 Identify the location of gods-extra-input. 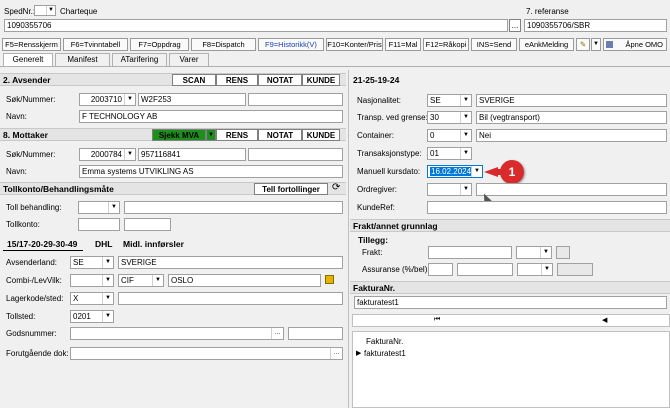
(315, 333).